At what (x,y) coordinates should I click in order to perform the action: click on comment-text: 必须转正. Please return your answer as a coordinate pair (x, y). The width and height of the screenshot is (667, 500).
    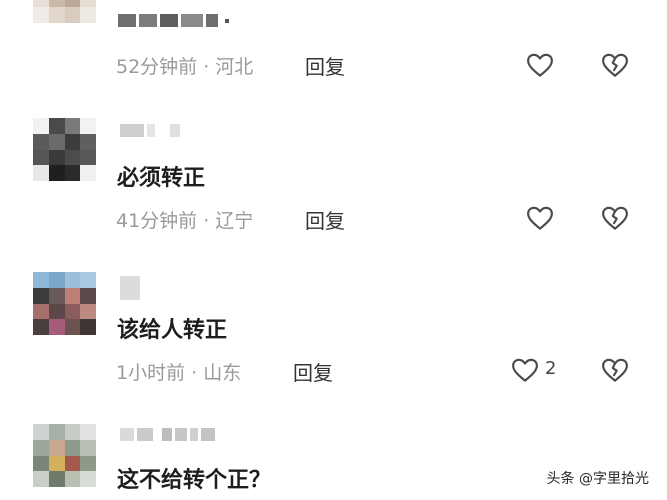
    Looking at the image, I should click on (161, 178).